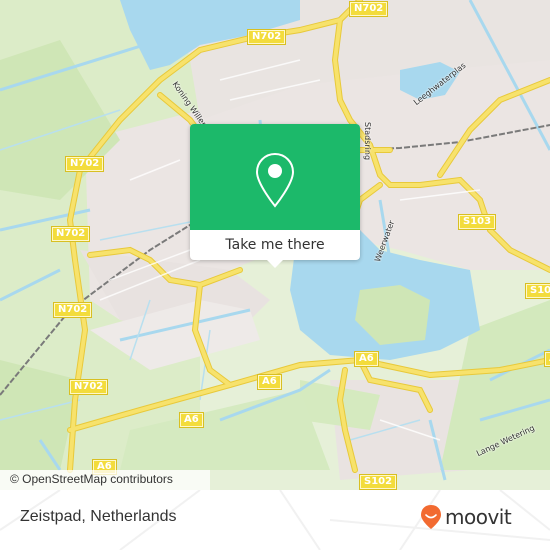 The height and width of the screenshot is (550, 550). What do you see at coordinates (275, 520) in the screenshot?
I see `footer-bar: Zeistpad, Netherlands moovit` at bounding box center [275, 520].